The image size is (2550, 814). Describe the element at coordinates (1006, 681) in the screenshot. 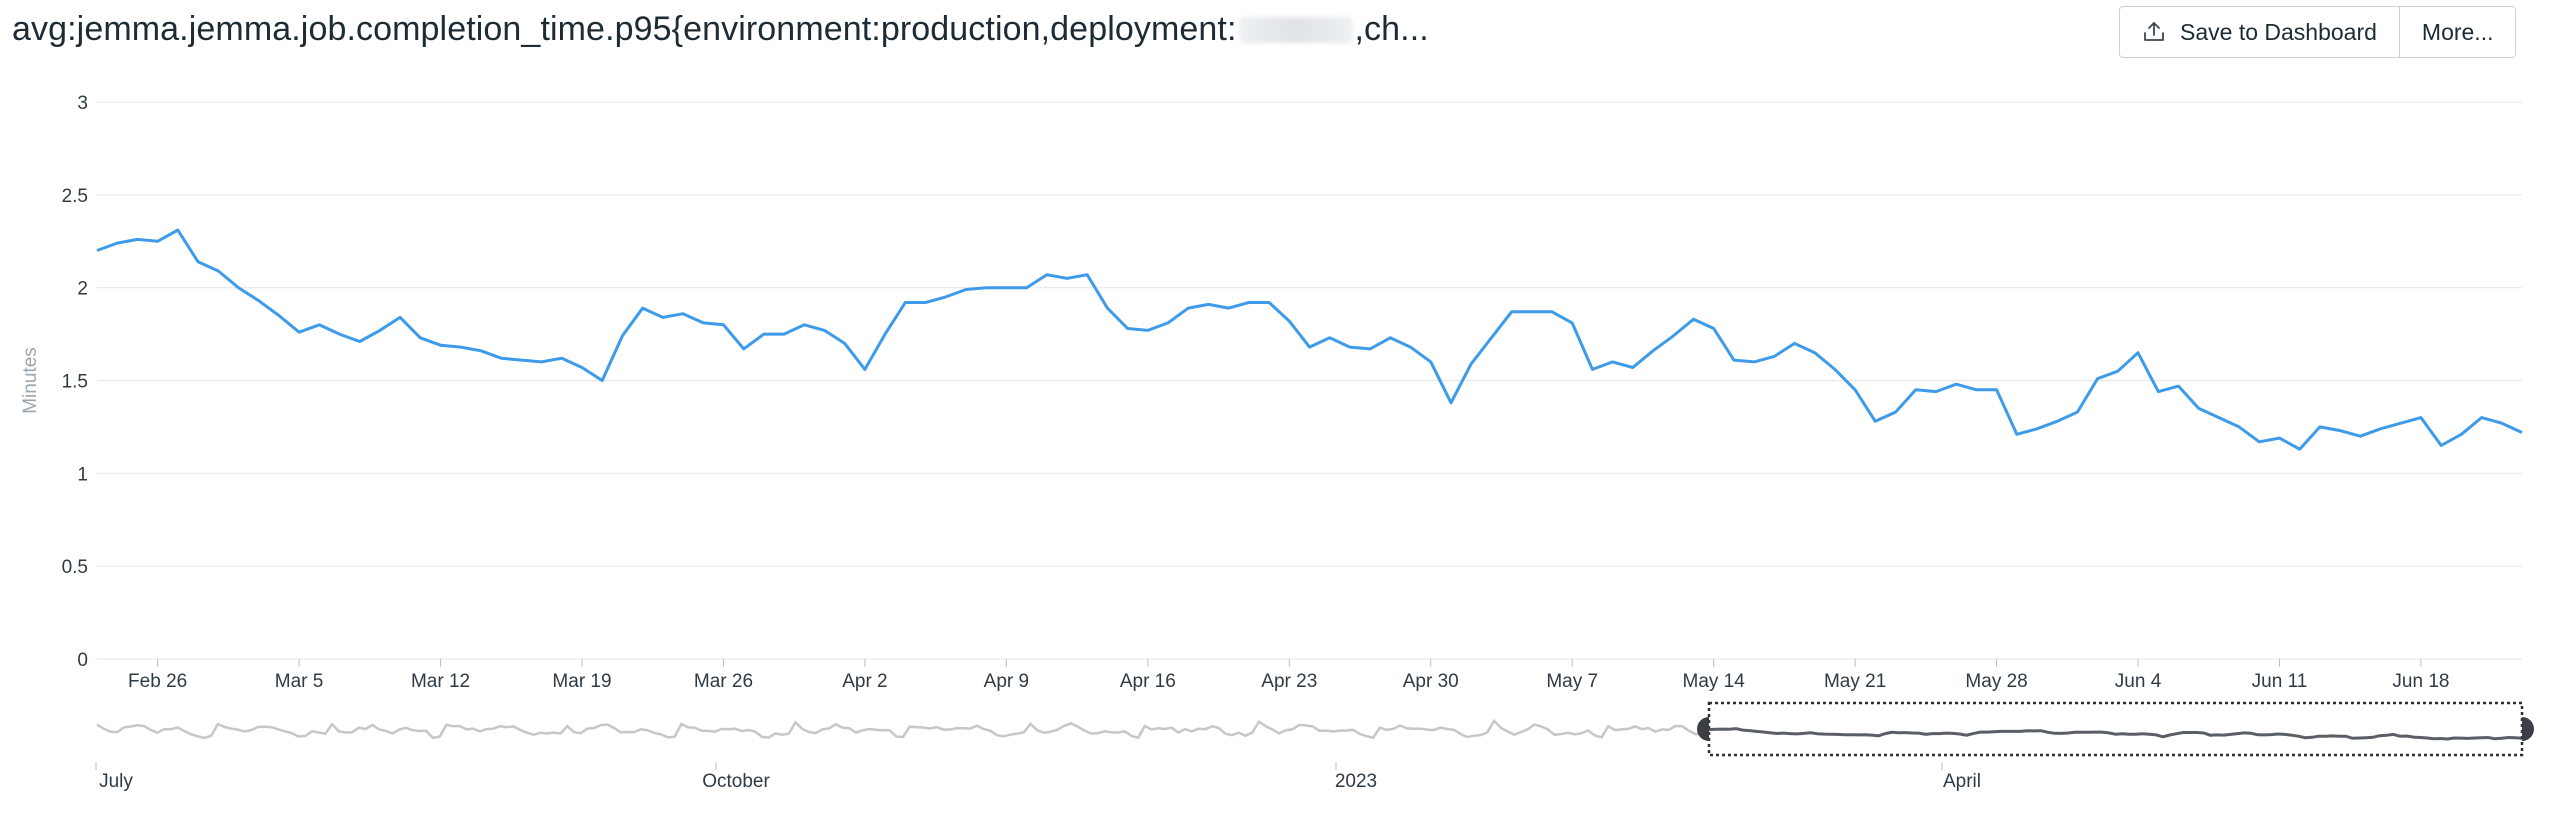

I see `x-tick-label: Apr 9` at that location.